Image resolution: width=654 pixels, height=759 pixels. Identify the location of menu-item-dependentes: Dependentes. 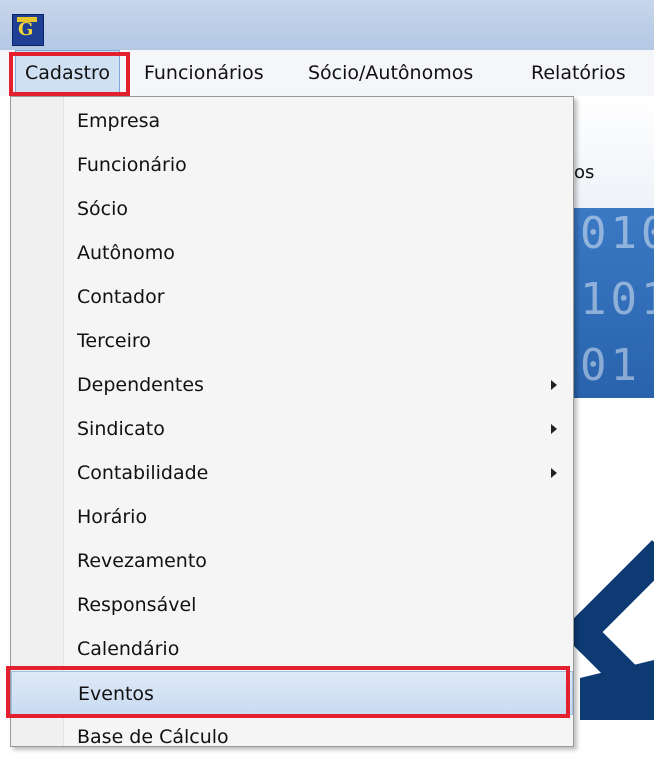
(292, 385).